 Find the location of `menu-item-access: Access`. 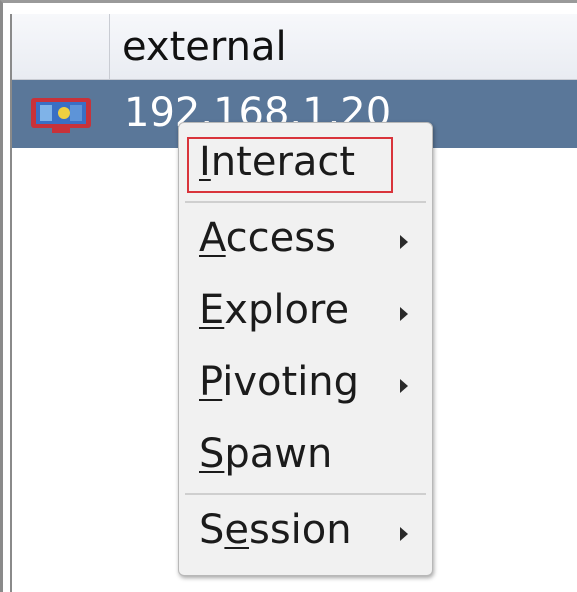

menu-item-access: Access is located at coordinates (305, 239).